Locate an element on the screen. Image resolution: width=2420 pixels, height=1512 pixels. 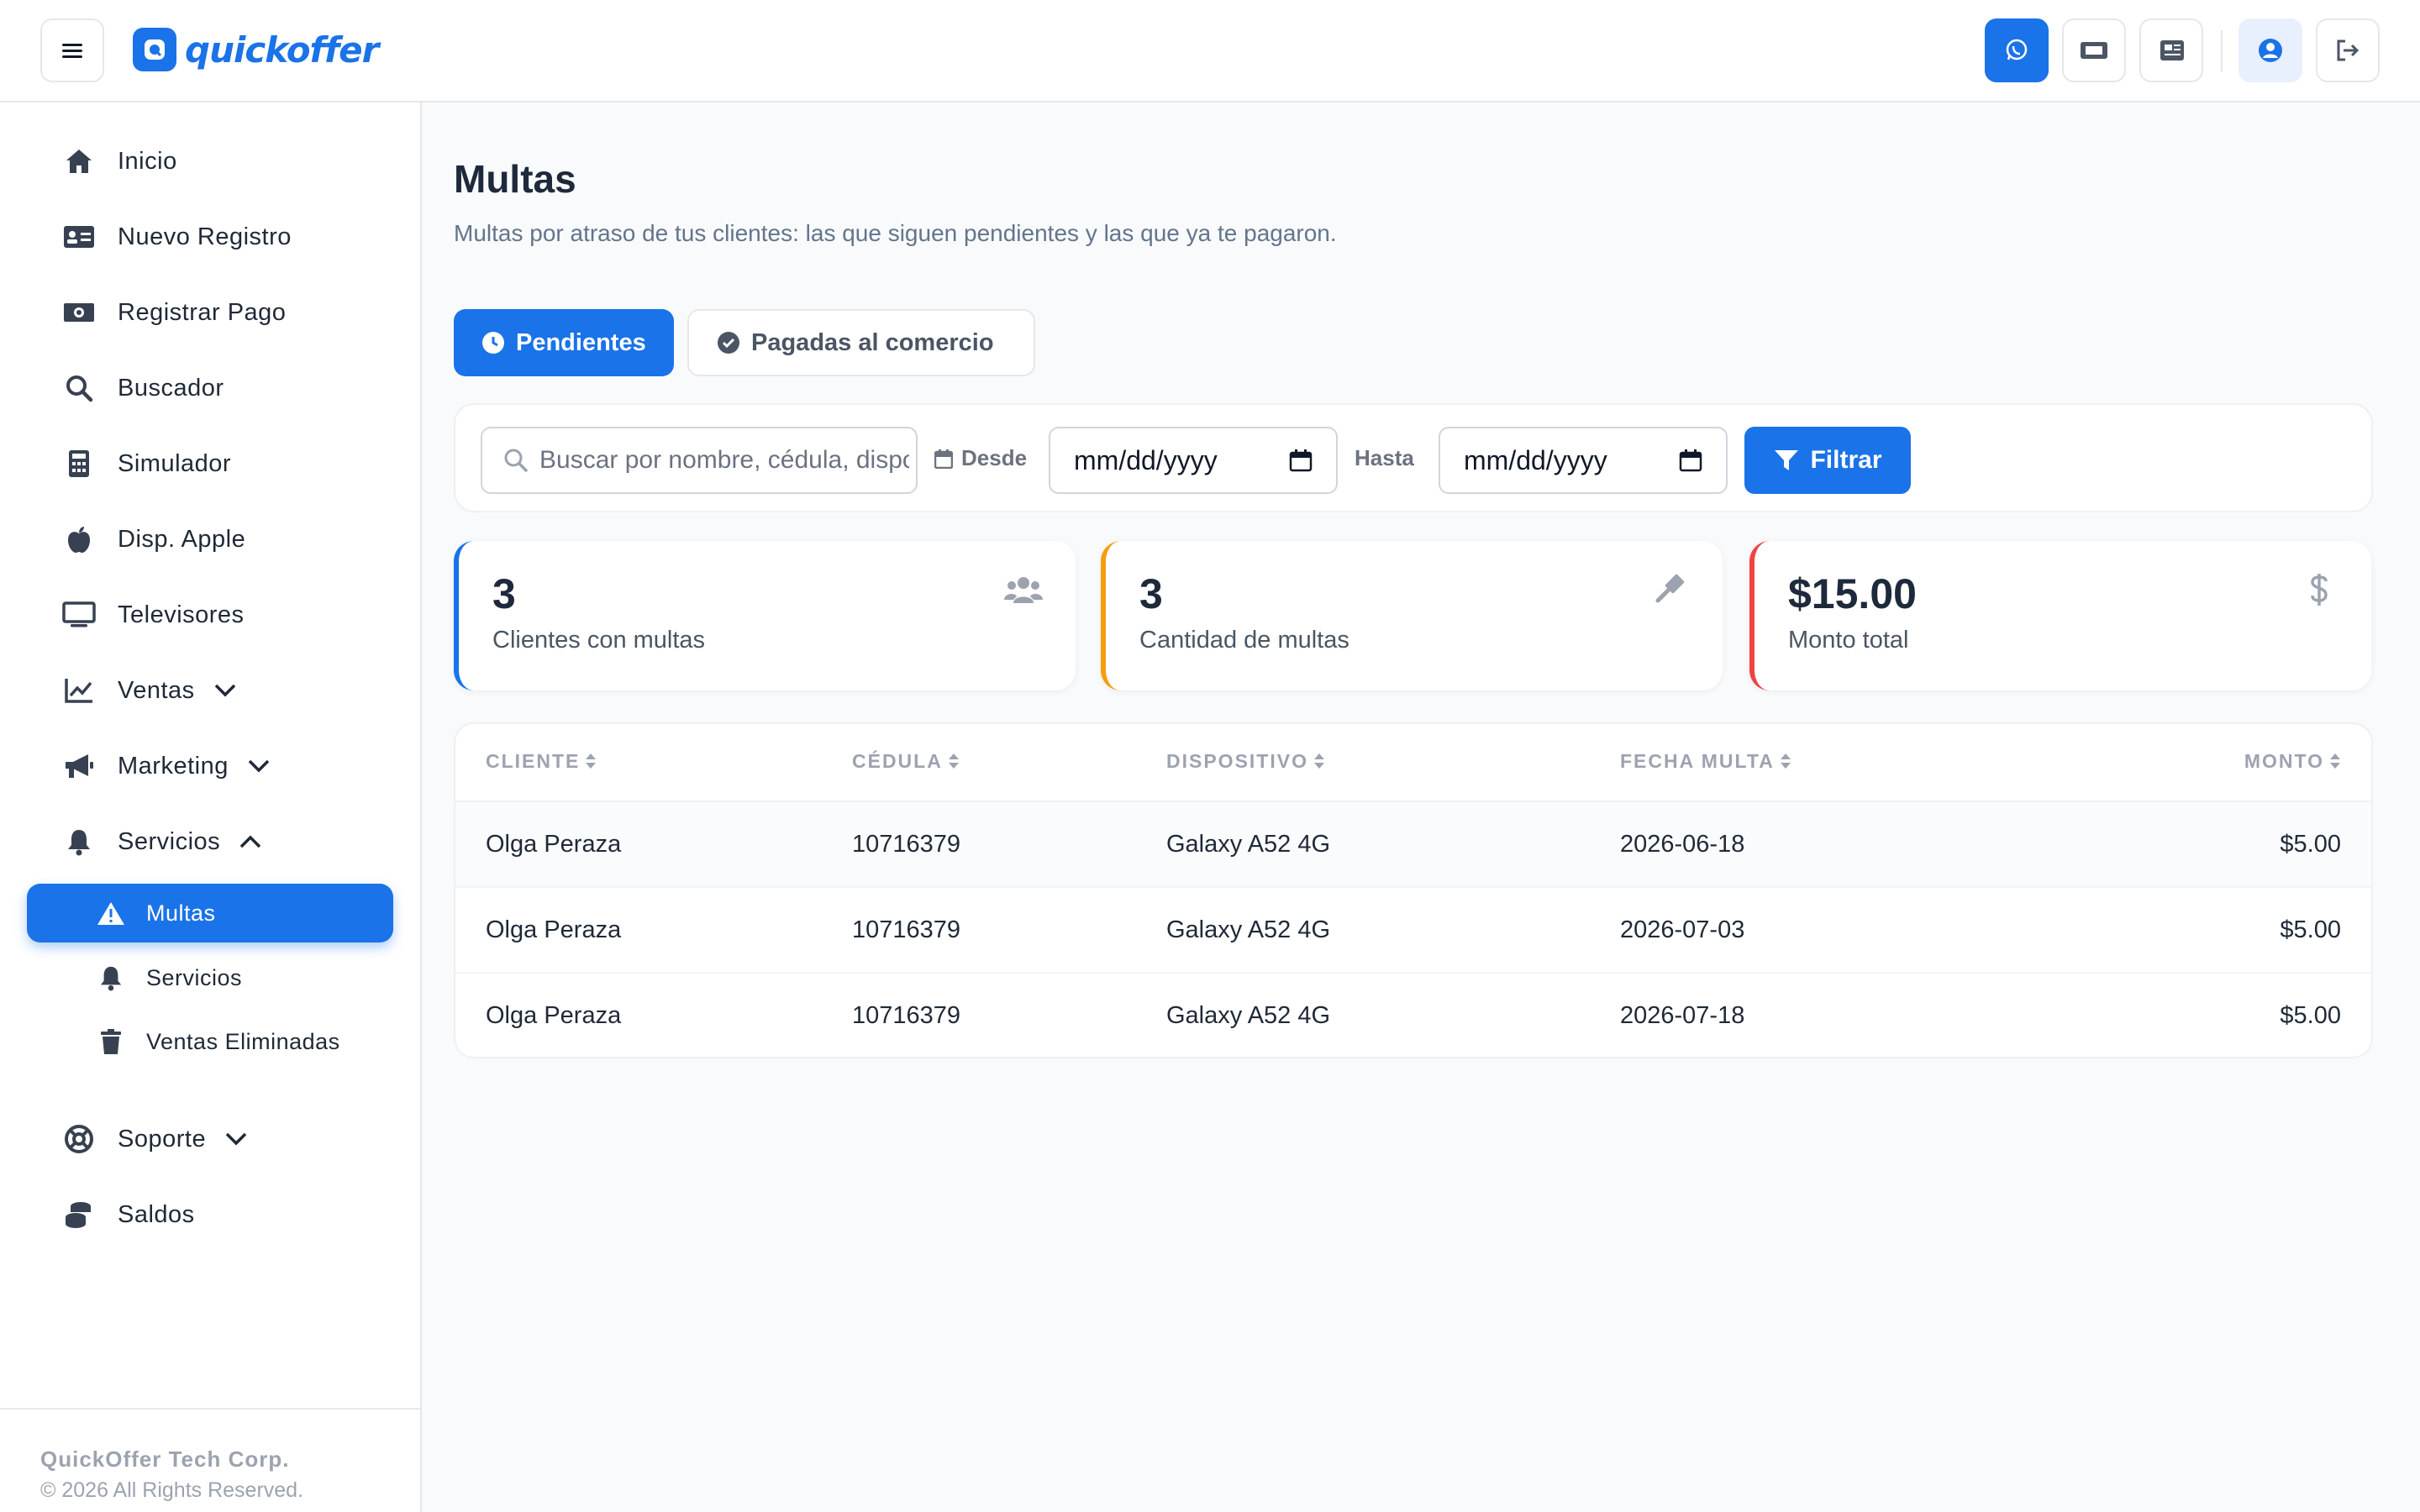
whatsapp-button is located at coordinates (2017, 50).